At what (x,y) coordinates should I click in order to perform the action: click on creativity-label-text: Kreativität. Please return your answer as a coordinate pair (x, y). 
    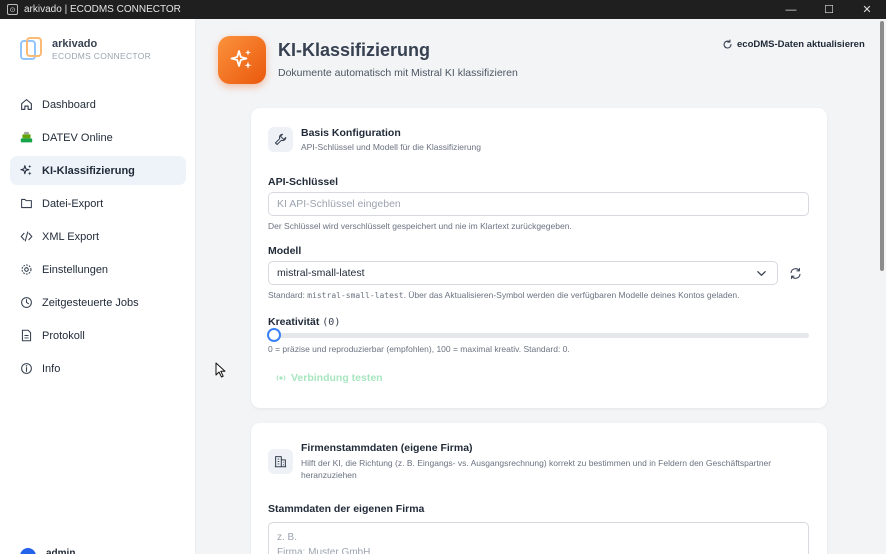
    Looking at the image, I should click on (294, 322).